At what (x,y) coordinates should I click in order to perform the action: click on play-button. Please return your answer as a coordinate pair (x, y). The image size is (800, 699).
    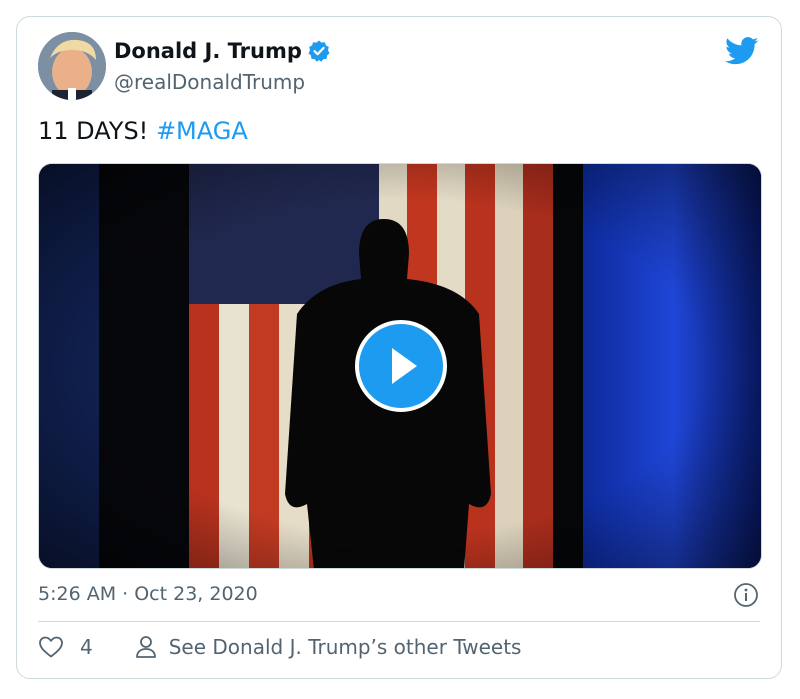
    Looking at the image, I should click on (401, 366).